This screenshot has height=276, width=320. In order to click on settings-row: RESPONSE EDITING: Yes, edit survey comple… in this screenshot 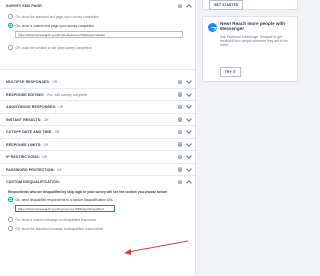, I will do `click(97, 95)`.